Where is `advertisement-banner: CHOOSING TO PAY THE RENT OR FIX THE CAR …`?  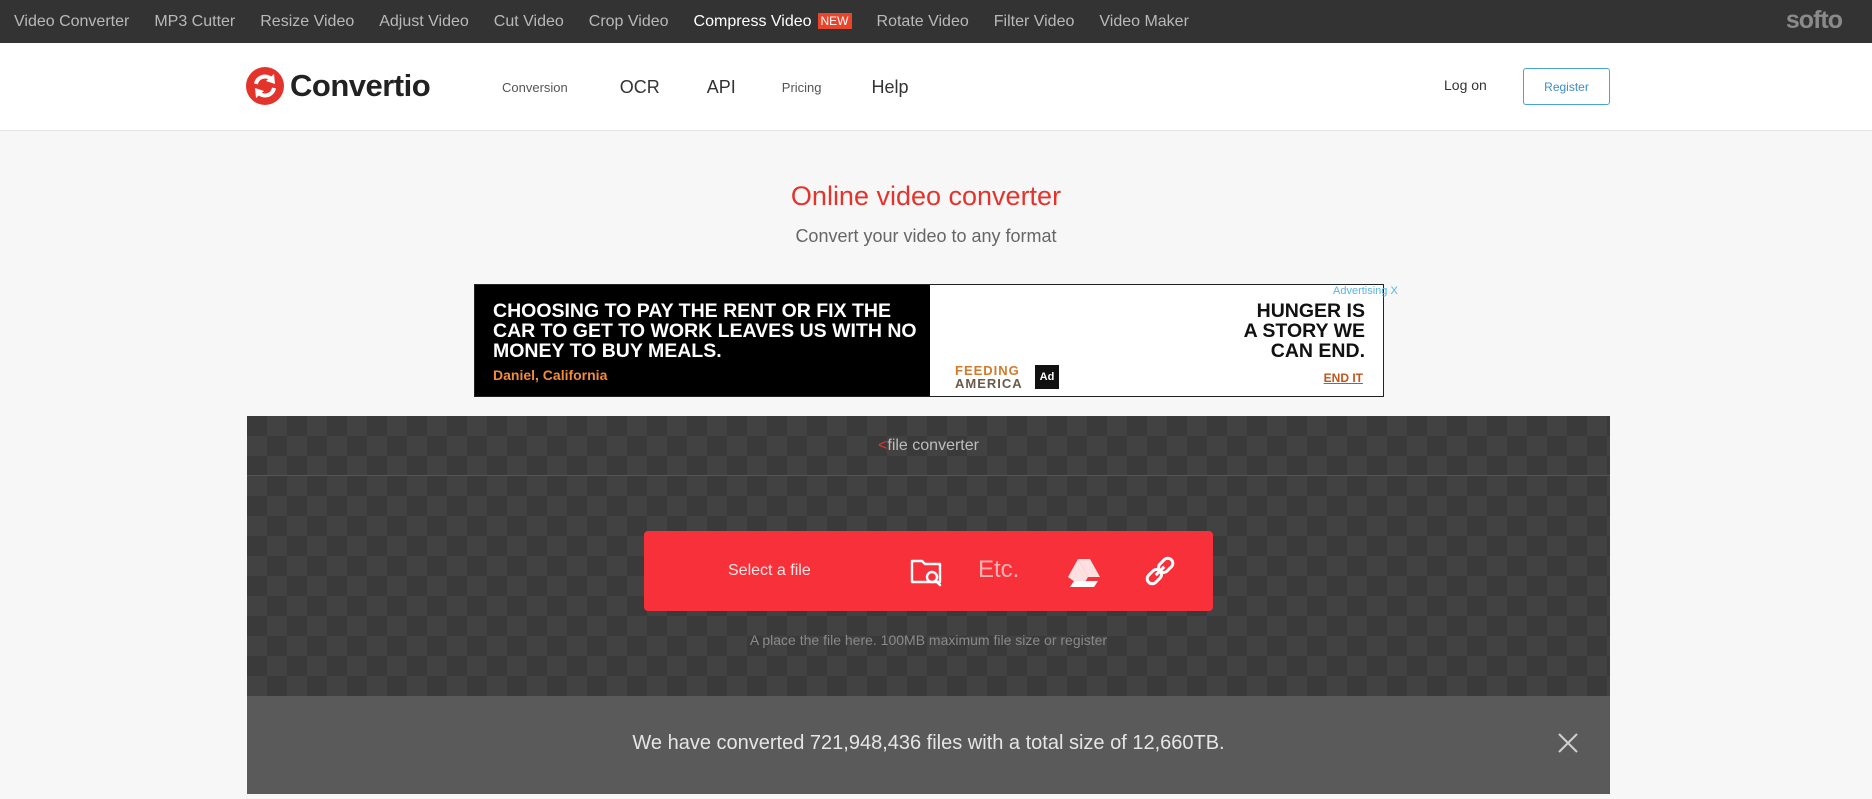
advertisement-banner: CHOOSING TO PAY THE RENT OR FIX THE CAR … is located at coordinates (929, 340).